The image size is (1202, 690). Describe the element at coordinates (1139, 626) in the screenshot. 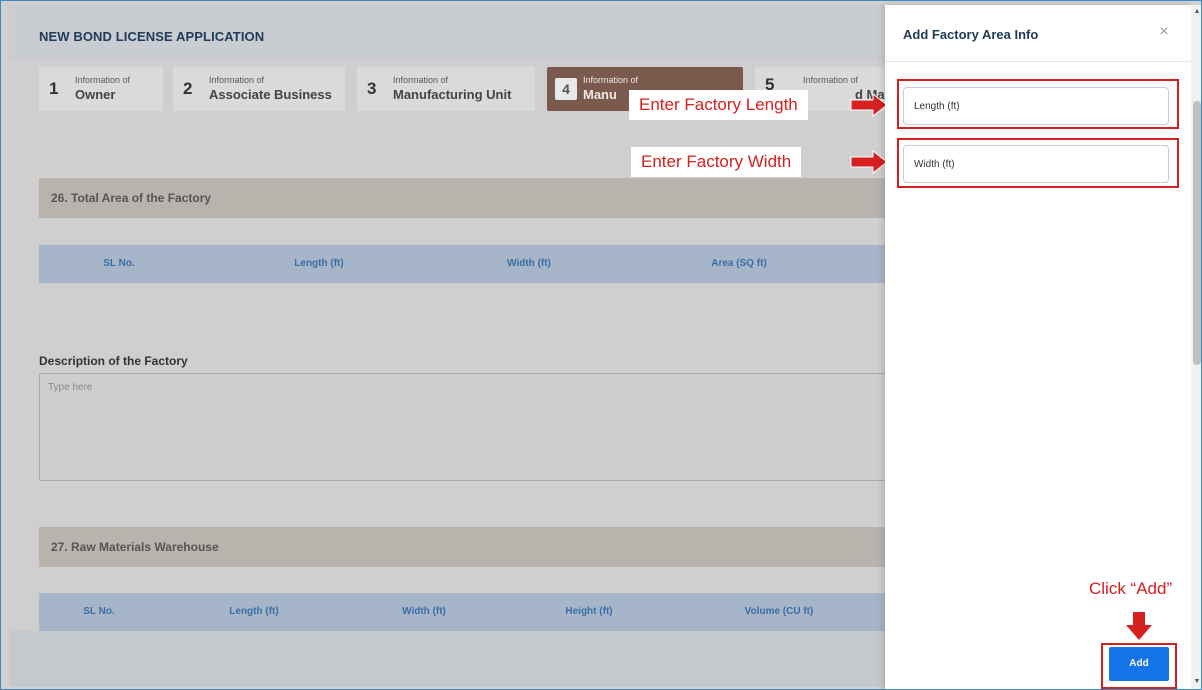

I see `arrow-down-icon` at that location.